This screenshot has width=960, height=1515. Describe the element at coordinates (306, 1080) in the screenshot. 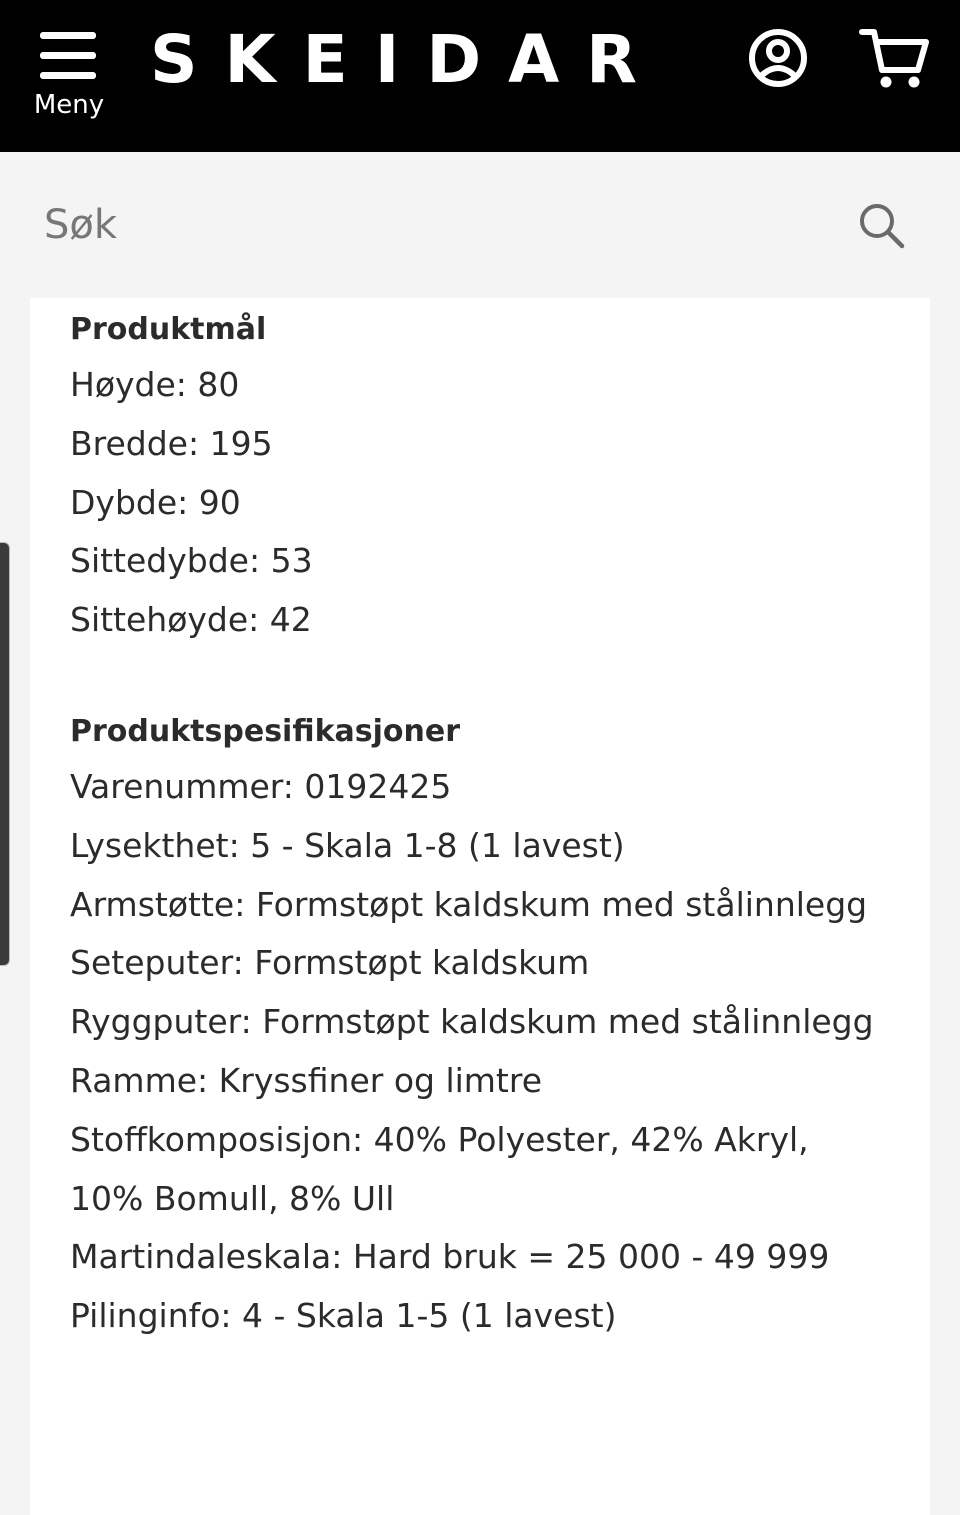

I see `spec-line: Ramme: Kryssfiner og limtre` at that location.